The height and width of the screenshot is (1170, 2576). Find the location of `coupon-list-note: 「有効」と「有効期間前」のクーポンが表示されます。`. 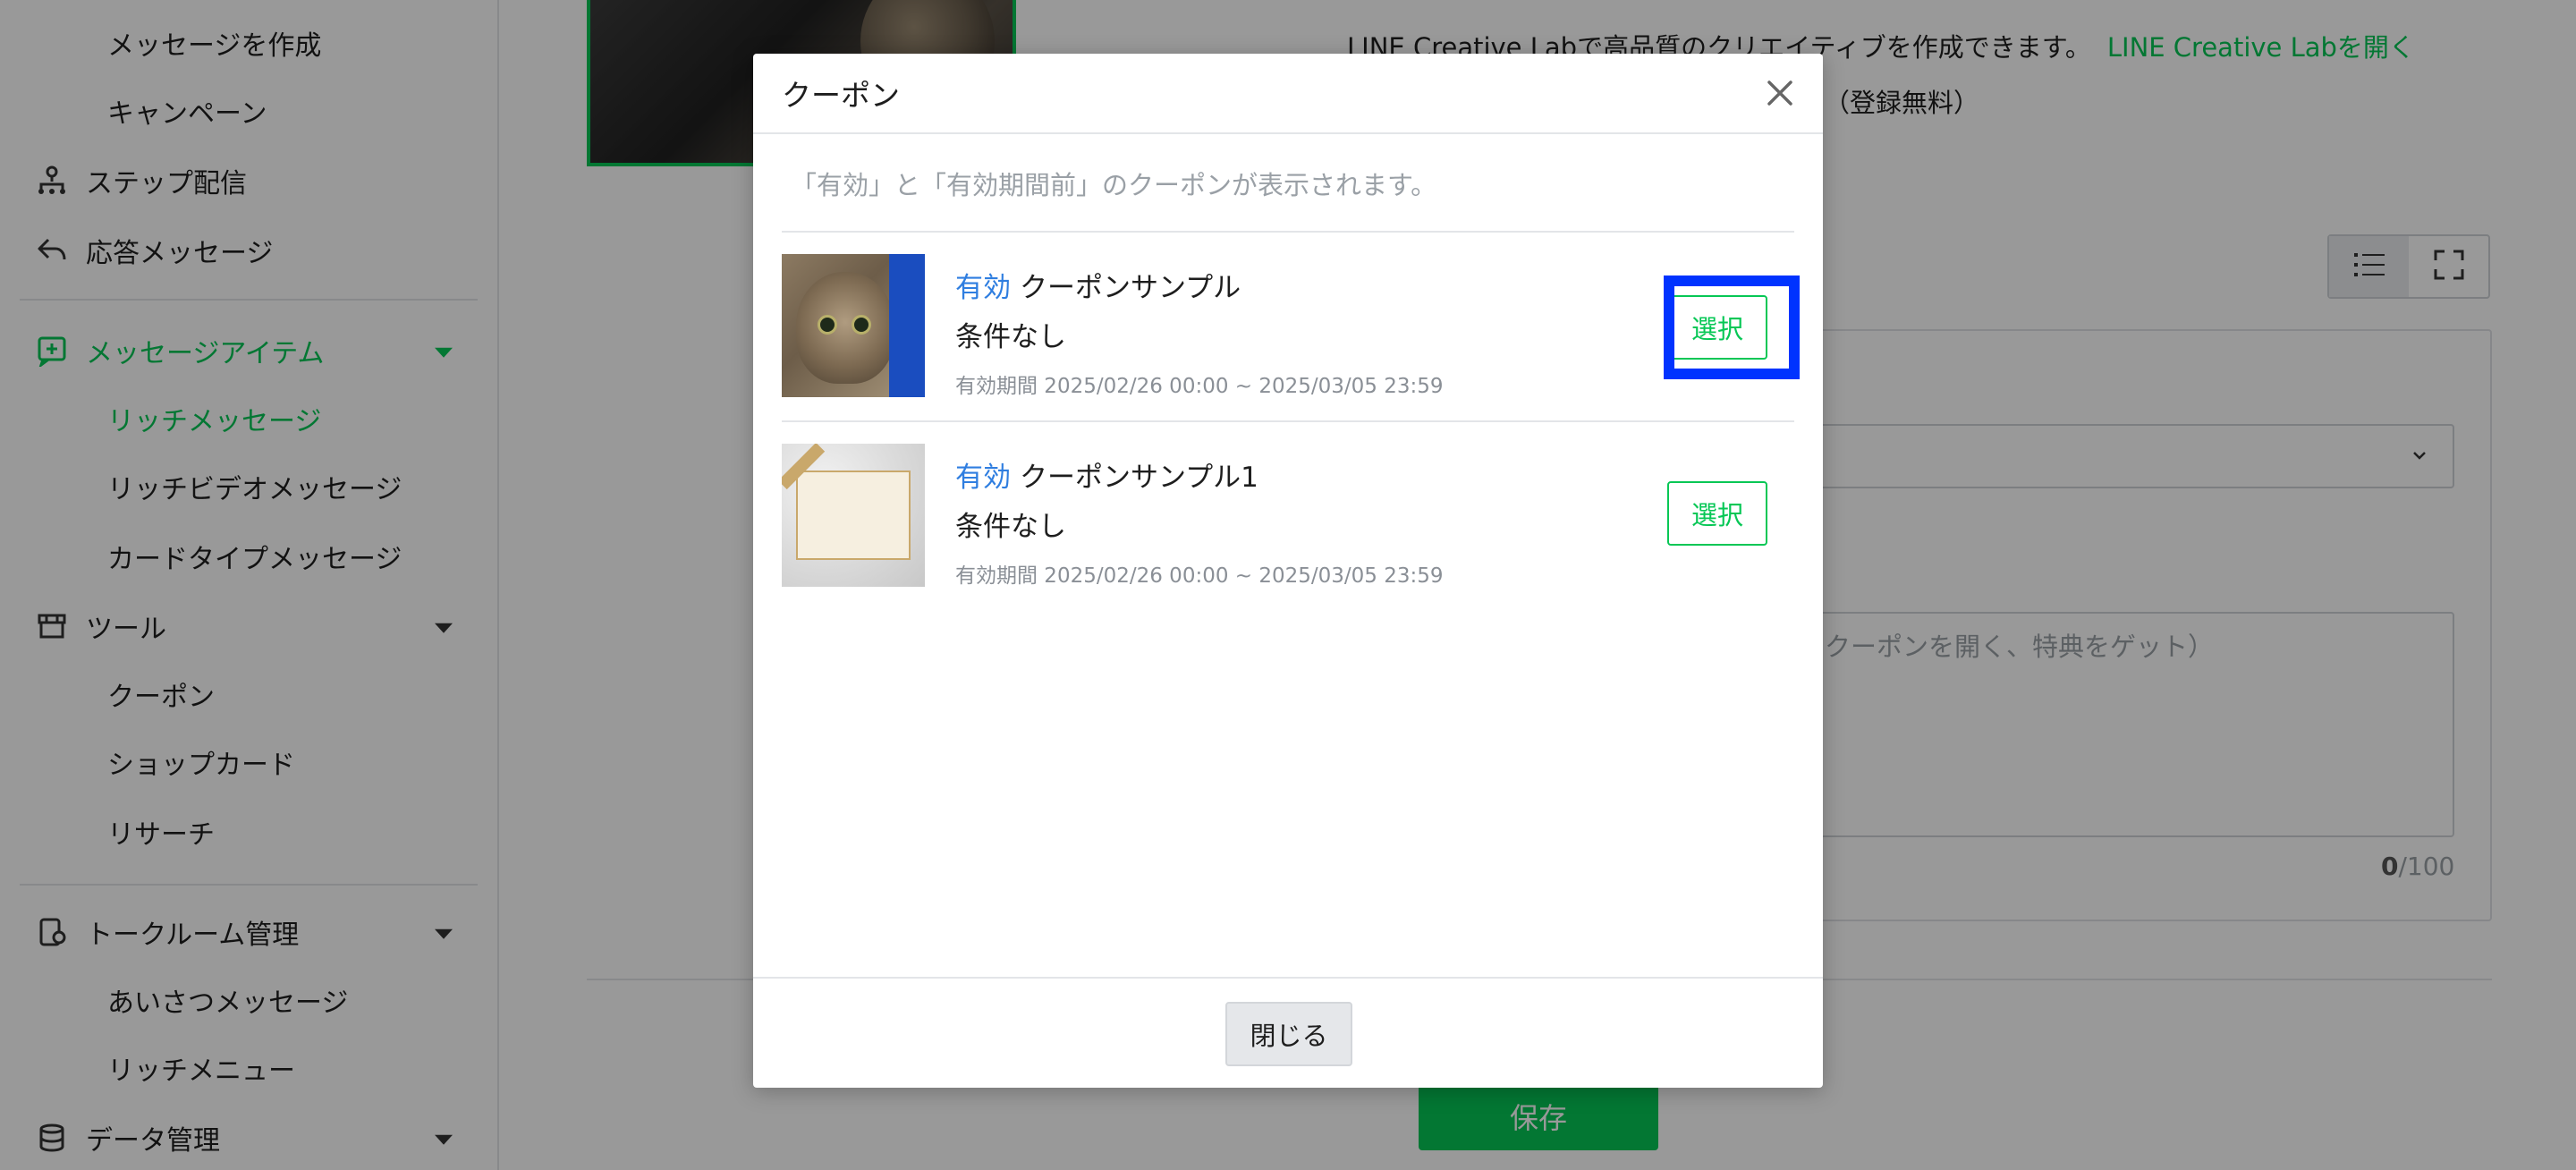

coupon-list-note: 「有効」と「有効期間前」のクーポンが表示されます。 is located at coordinates (1114, 185).